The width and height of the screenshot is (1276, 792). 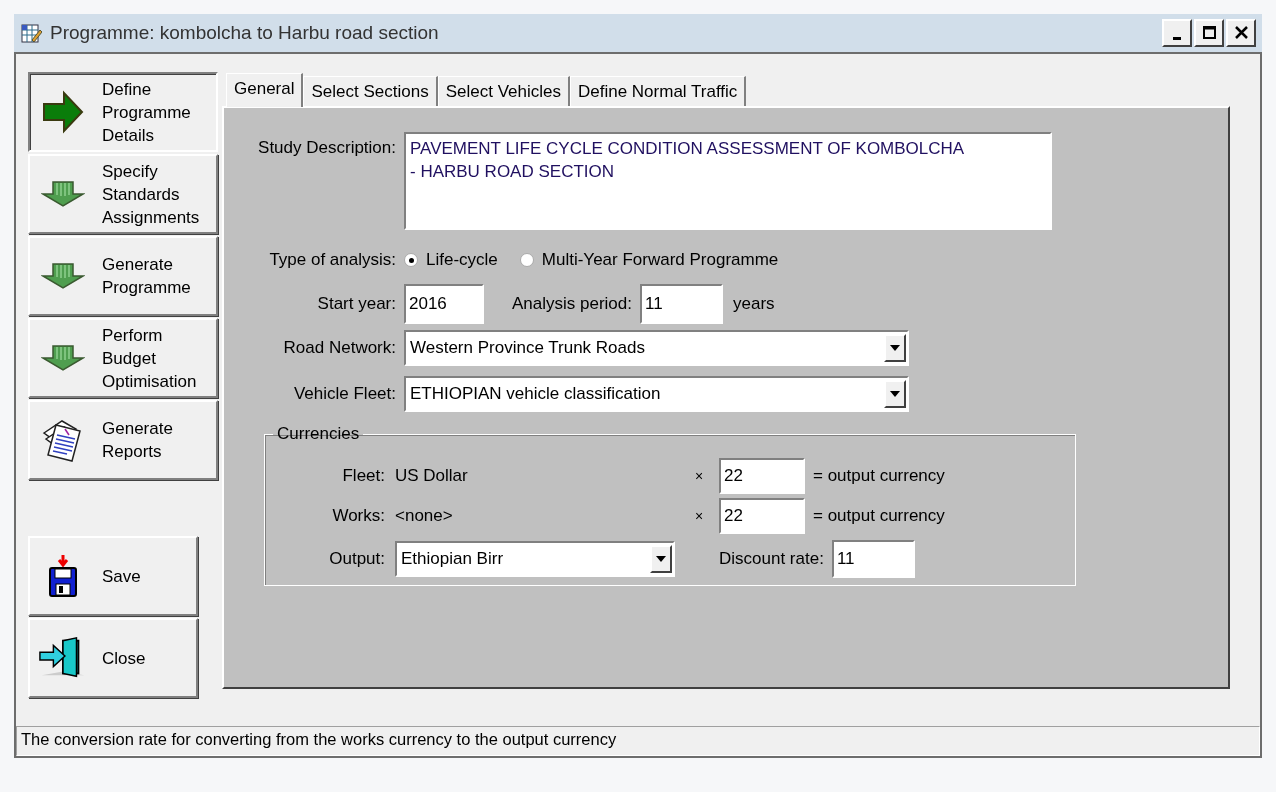 What do you see at coordinates (444, 304) in the screenshot?
I see `start-year-field: 2016` at bounding box center [444, 304].